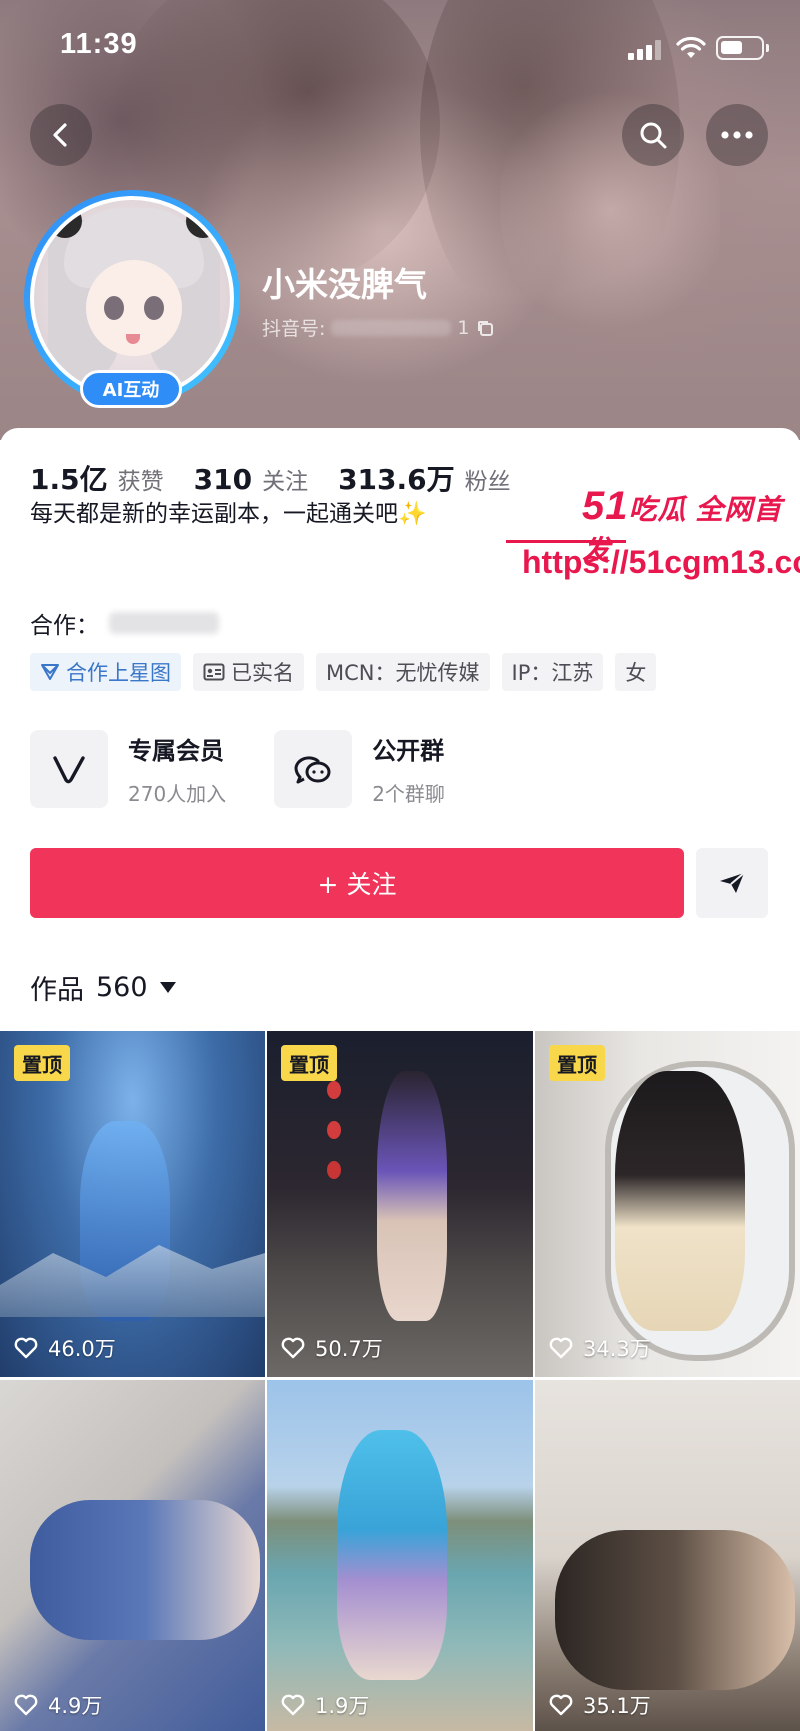 Image resolution: width=800 pixels, height=1731 pixels. I want to click on works-tab: 作品 560, so click(103, 987).